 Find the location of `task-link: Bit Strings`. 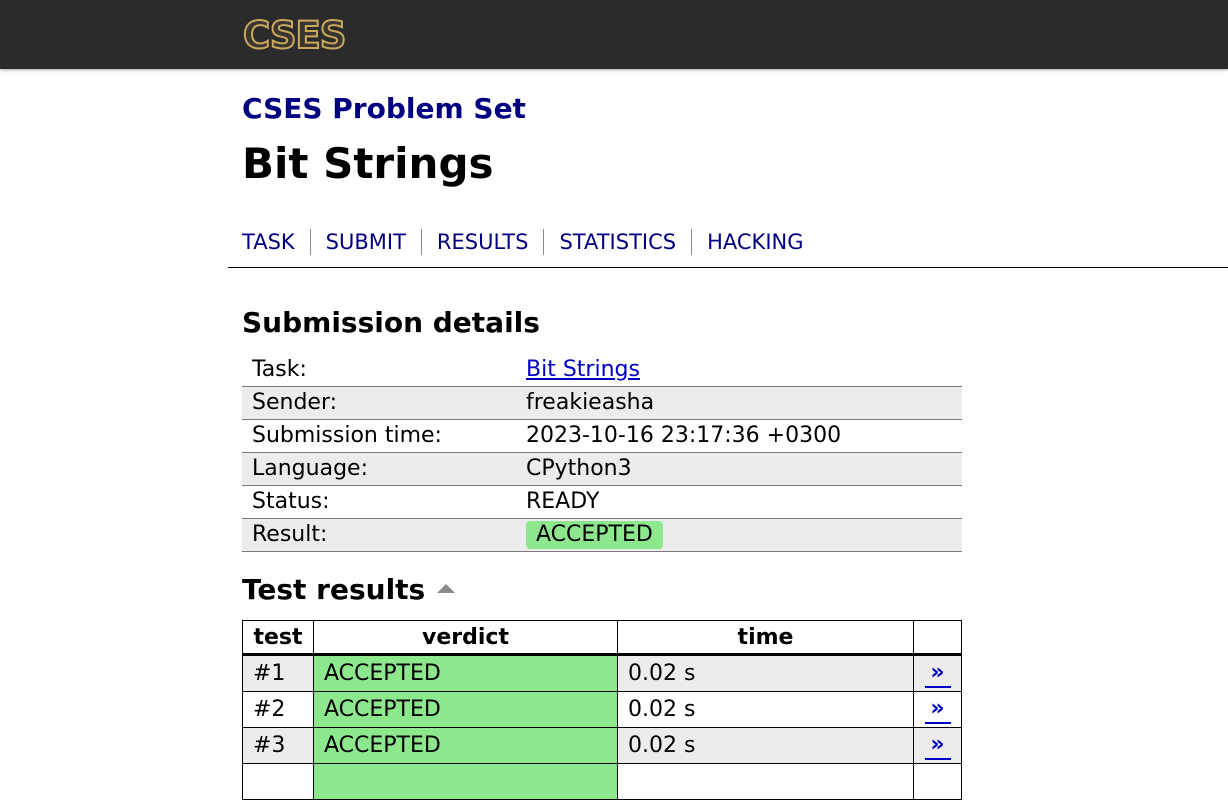

task-link: Bit Strings is located at coordinates (583, 369).